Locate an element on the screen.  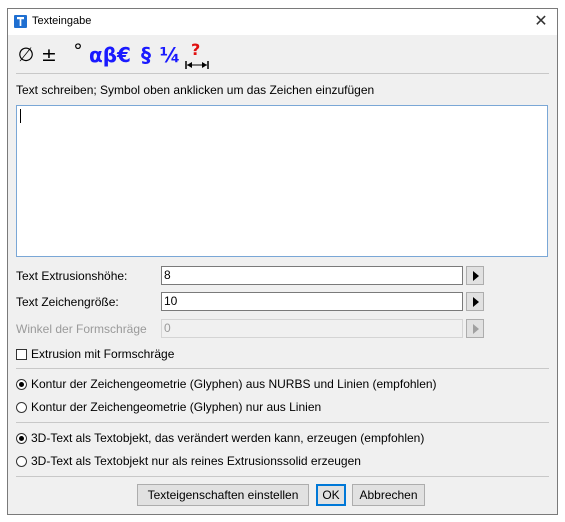
text-object-radio is located at coordinates (21, 438).